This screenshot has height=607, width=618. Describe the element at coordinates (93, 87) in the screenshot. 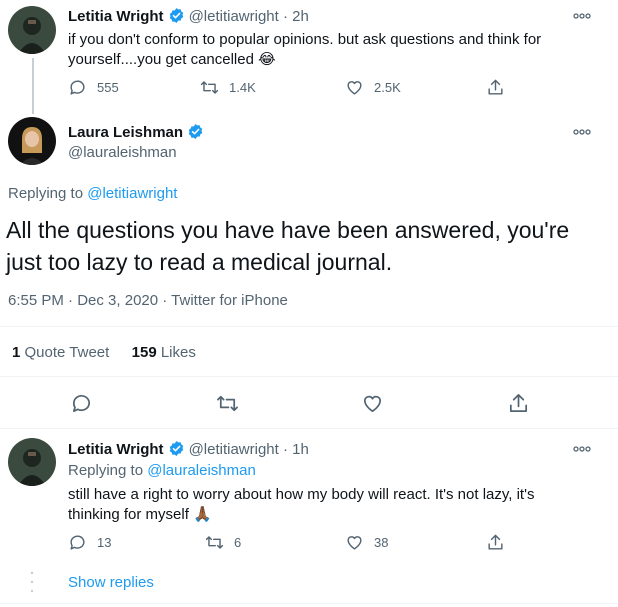

I see `reply-button: 555` at that location.